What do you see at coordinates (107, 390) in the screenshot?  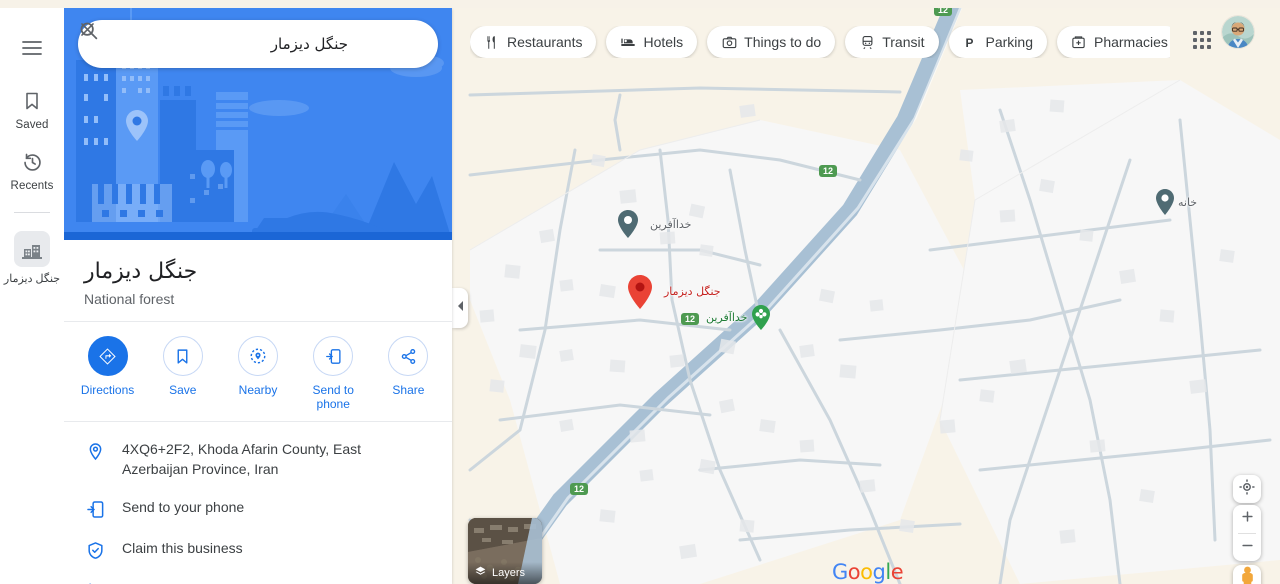 I see `action-label: Directions` at bounding box center [107, 390].